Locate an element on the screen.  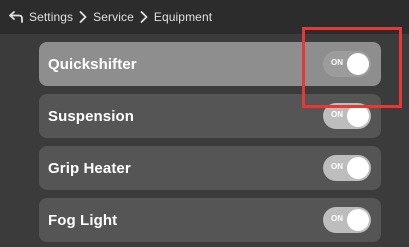
breadcrumb-item-service: Service is located at coordinates (113, 17).